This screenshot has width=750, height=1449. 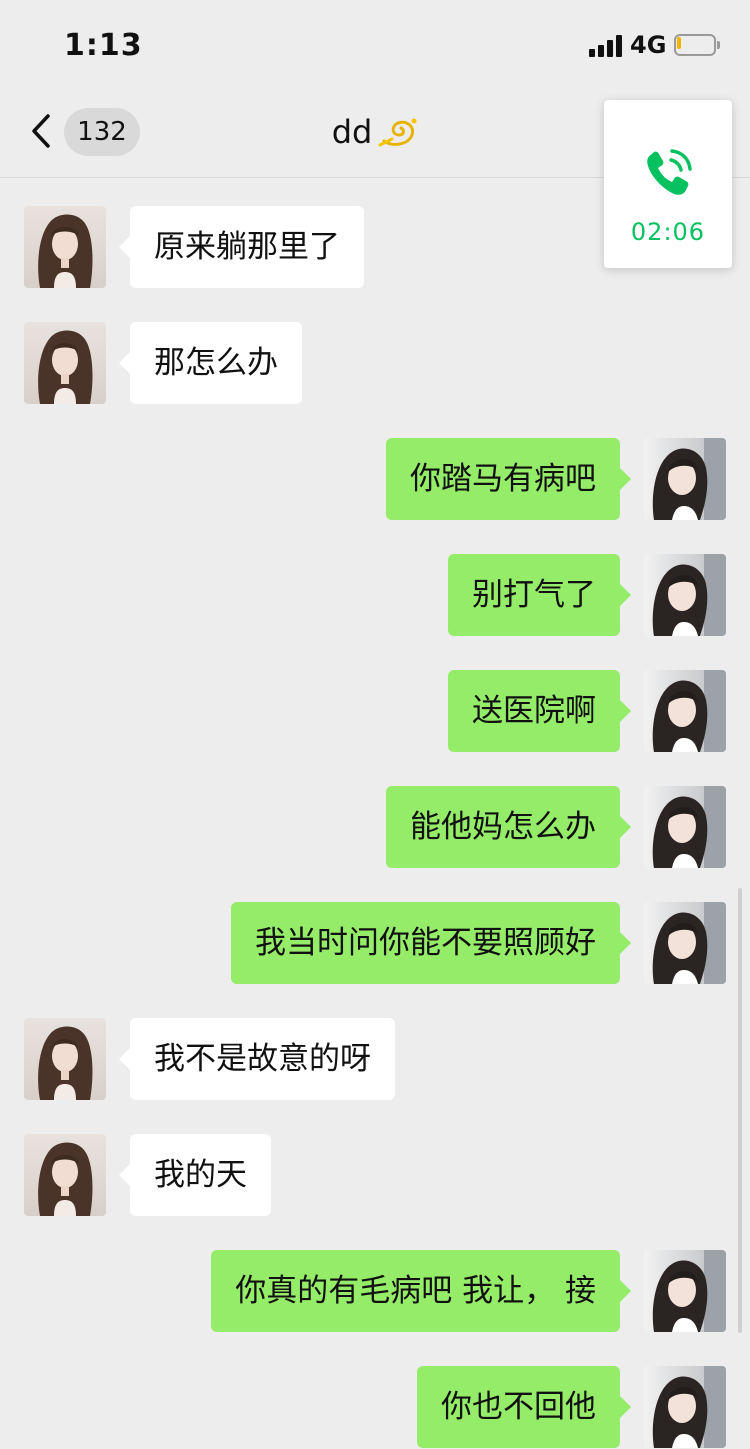 I want to click on message-bubble: 原来躺那里了, so click(x=241, y=247).